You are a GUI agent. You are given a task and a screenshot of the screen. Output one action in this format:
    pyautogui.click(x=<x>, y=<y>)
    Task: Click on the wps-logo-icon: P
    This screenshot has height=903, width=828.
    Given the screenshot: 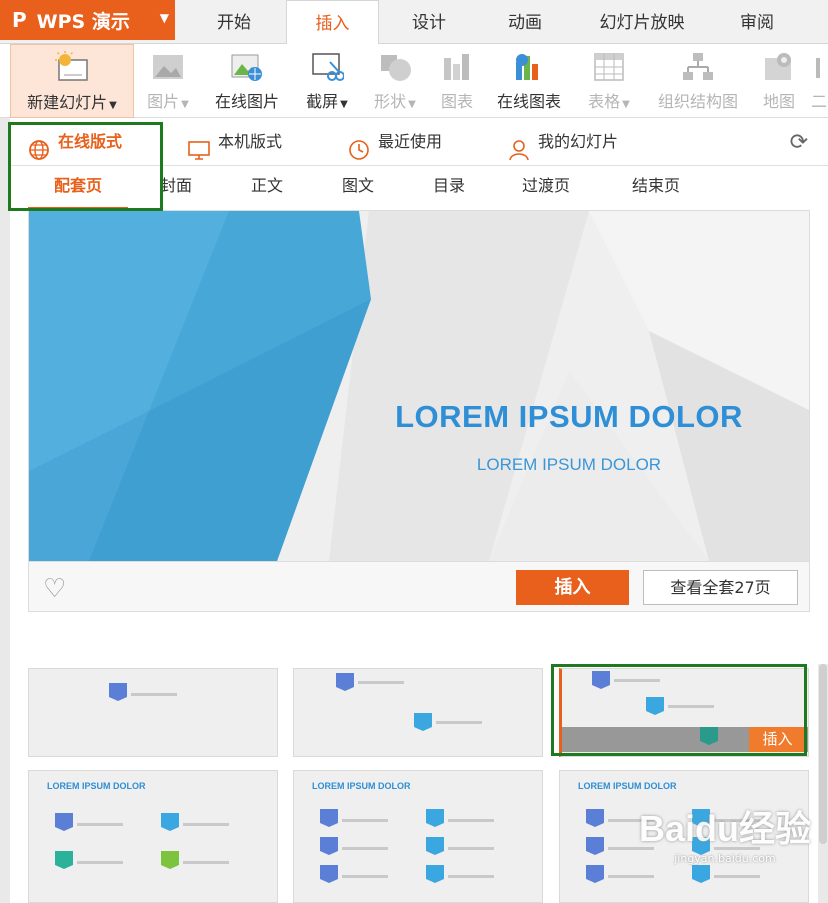 What is the action you would take?
    pyautogui.click(x=19, y=20)
    